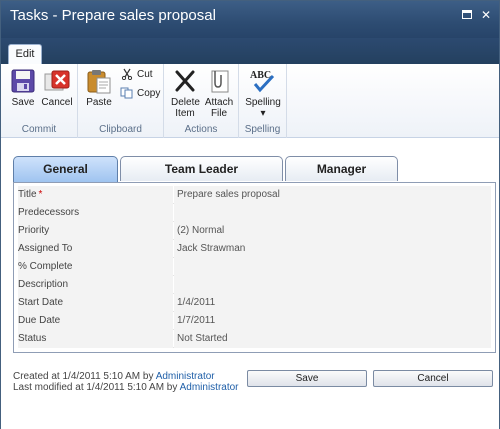 The width and height of the screenshot is (500, 429). Describe the element at coordinates (332, 267) in the screenshot. I see `percent-complete-field` at that location.